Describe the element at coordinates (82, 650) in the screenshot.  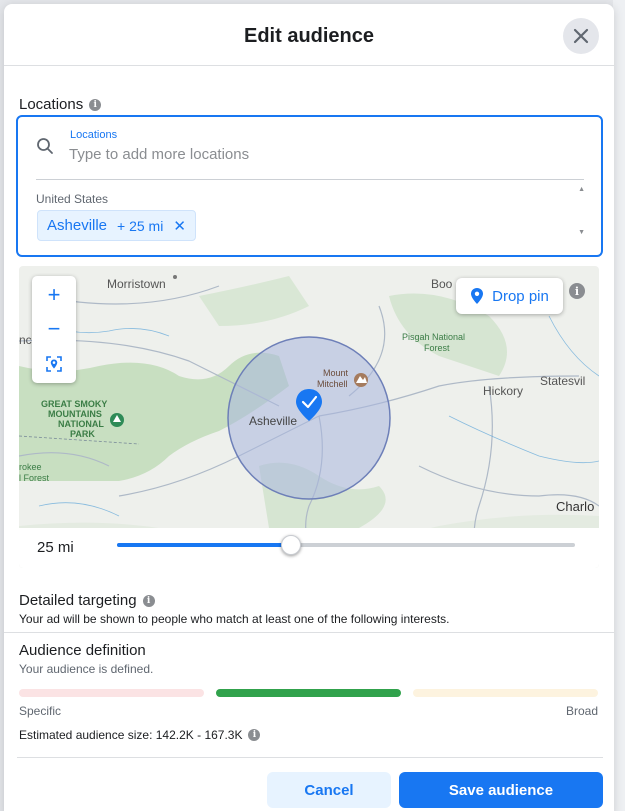
I see `audience-definition-heading: Audience definition` at that location.